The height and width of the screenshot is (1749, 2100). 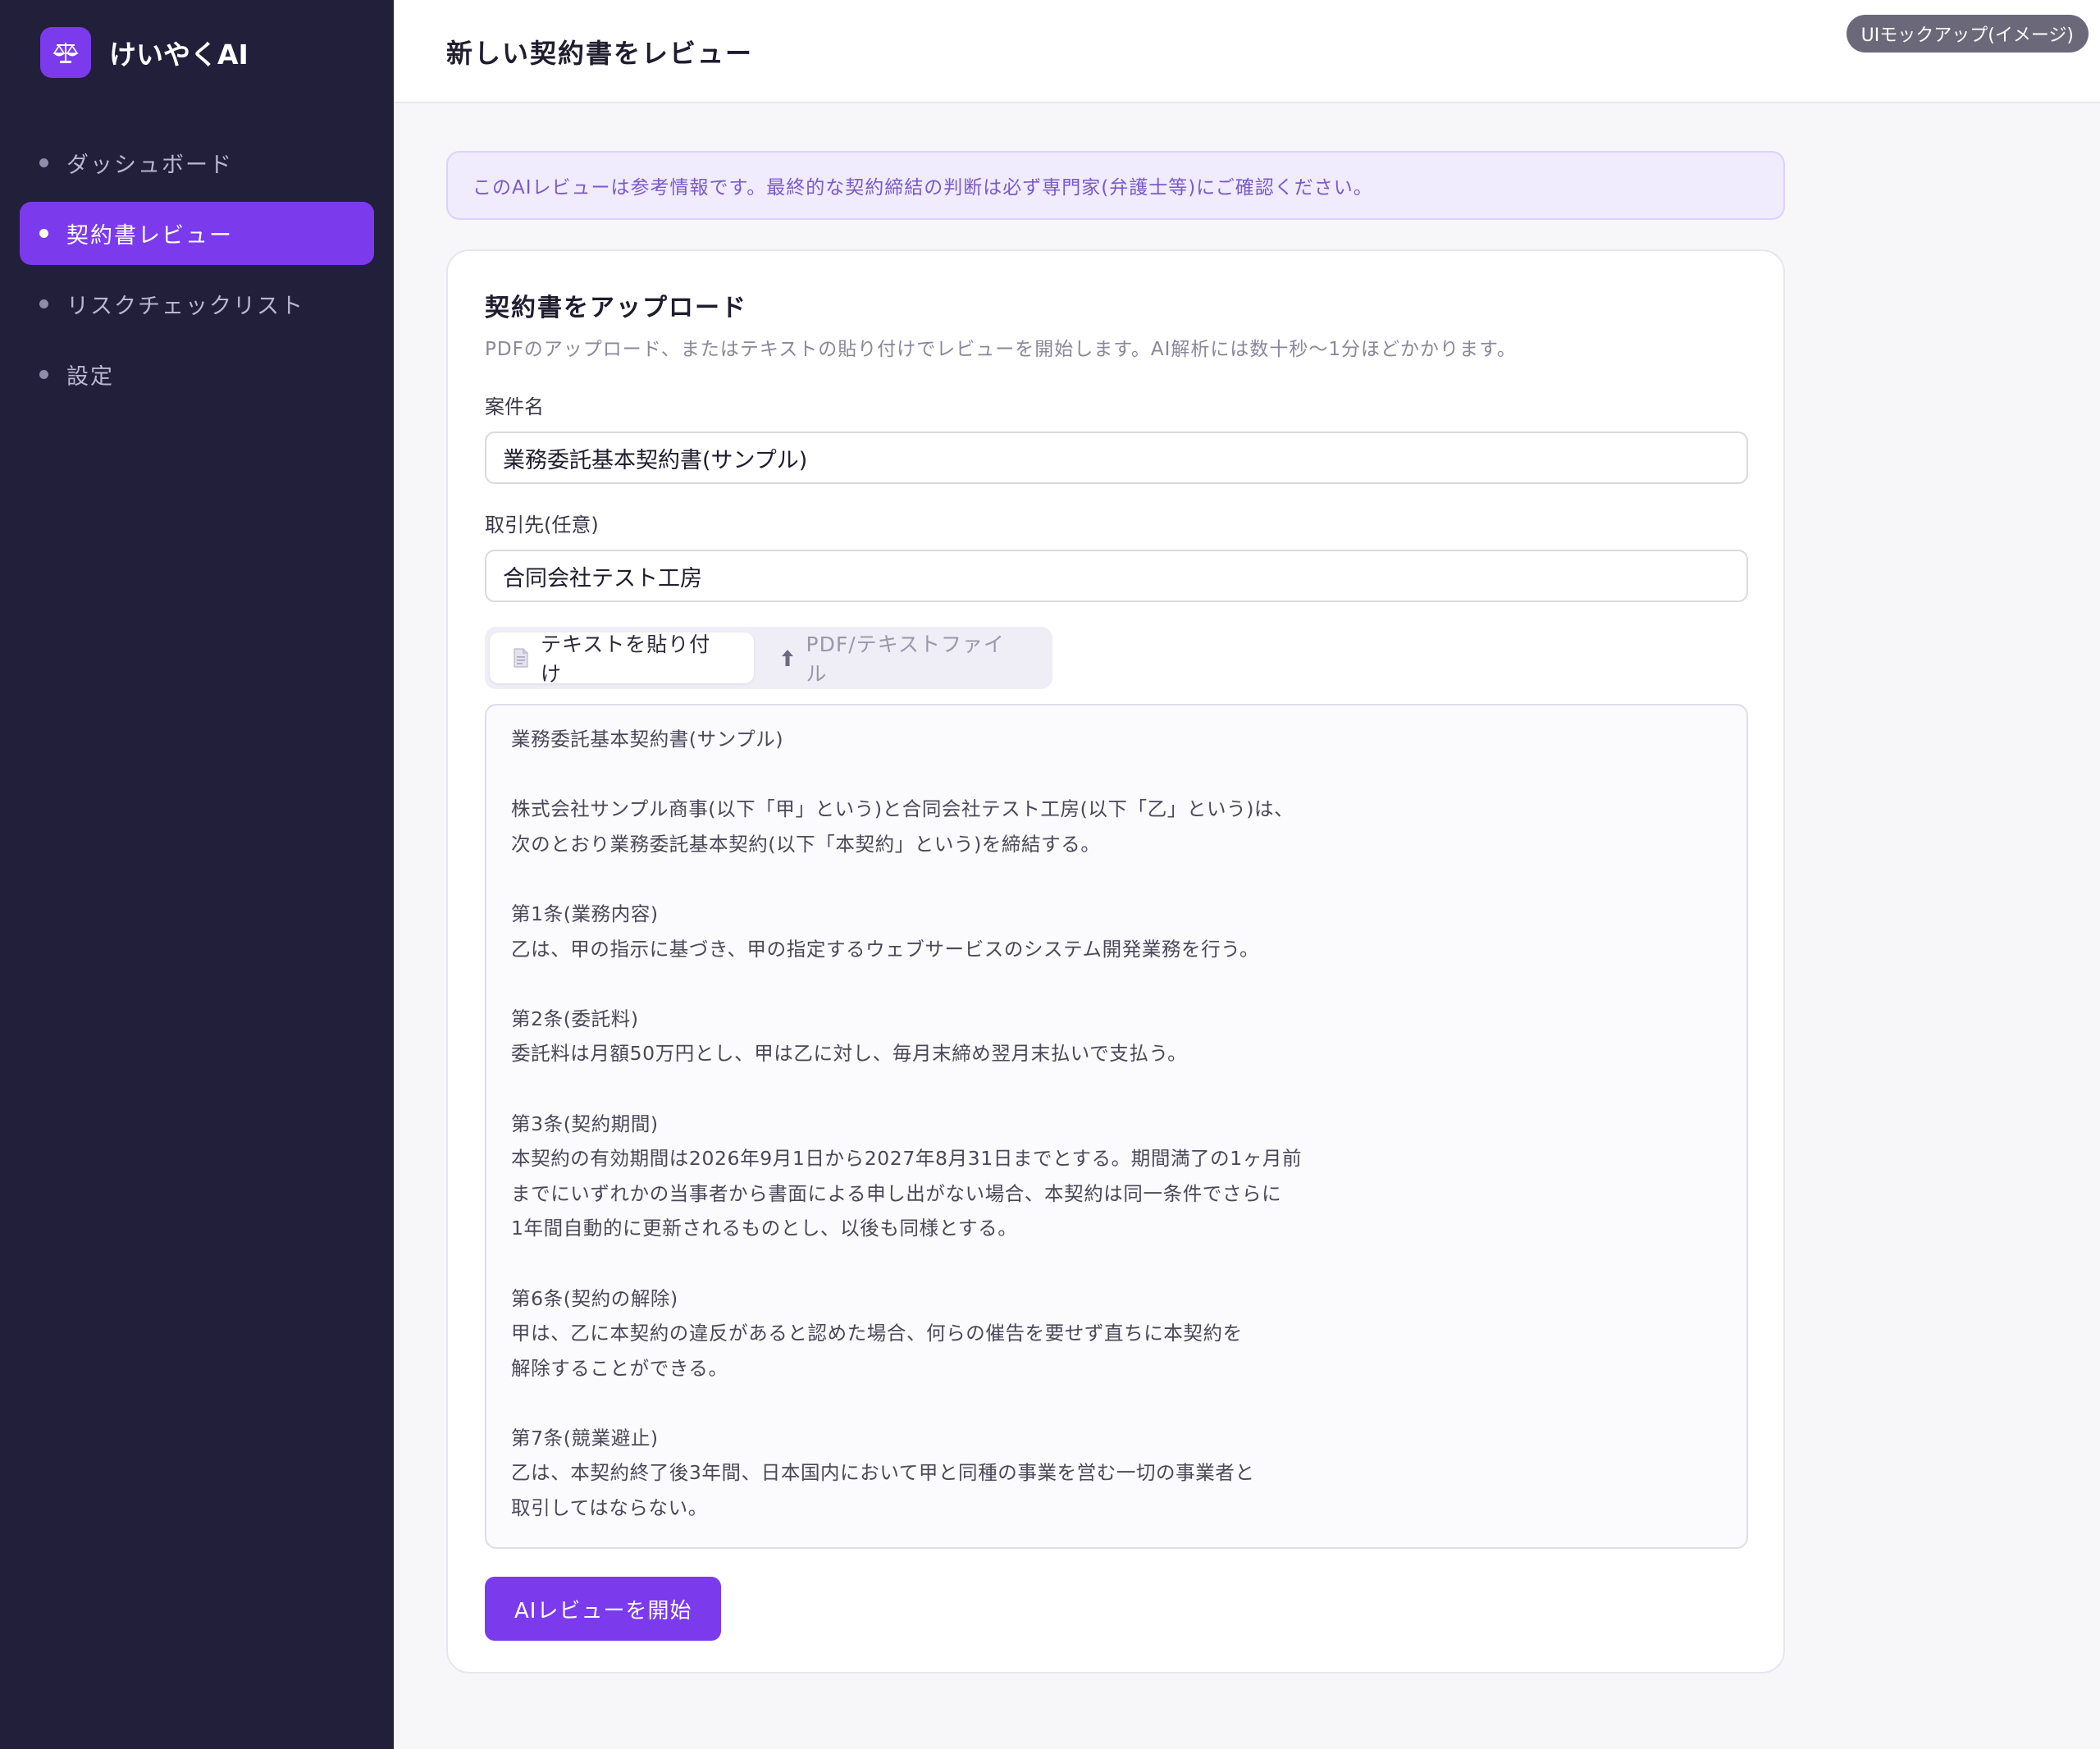 I want to click on page-title: 新しい契約書をレビュー, so click(x=600, y=53).